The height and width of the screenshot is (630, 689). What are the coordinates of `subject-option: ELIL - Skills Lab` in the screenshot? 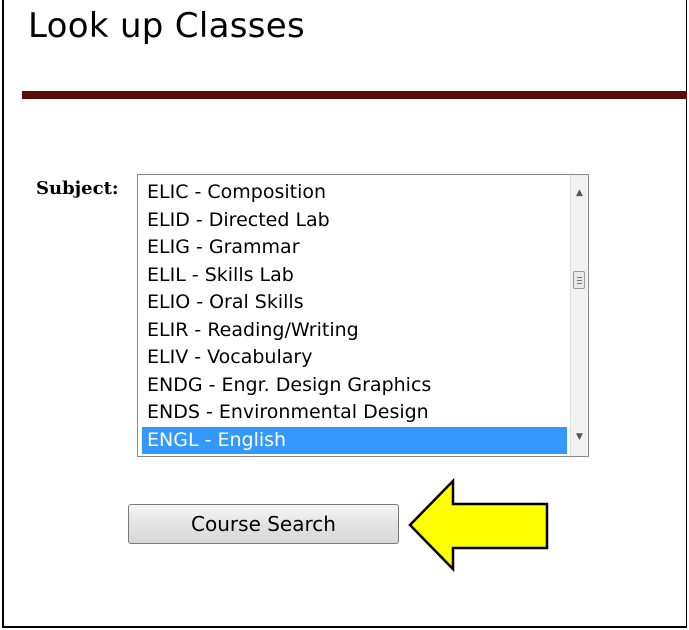 It's located at (354, 276).